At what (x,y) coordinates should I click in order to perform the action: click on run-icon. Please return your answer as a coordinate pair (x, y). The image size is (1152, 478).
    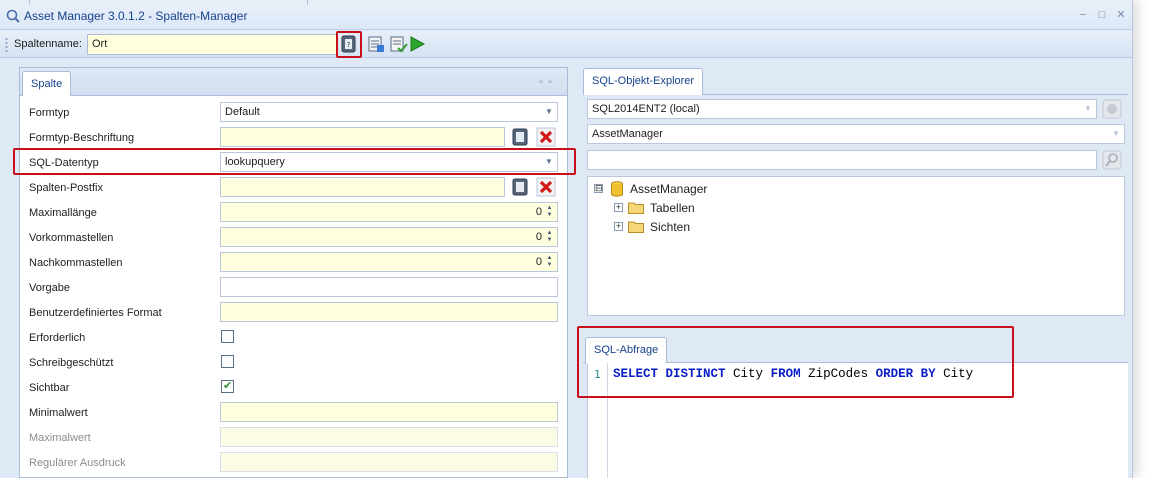
    Looking at the image, I should click on (417, 44).